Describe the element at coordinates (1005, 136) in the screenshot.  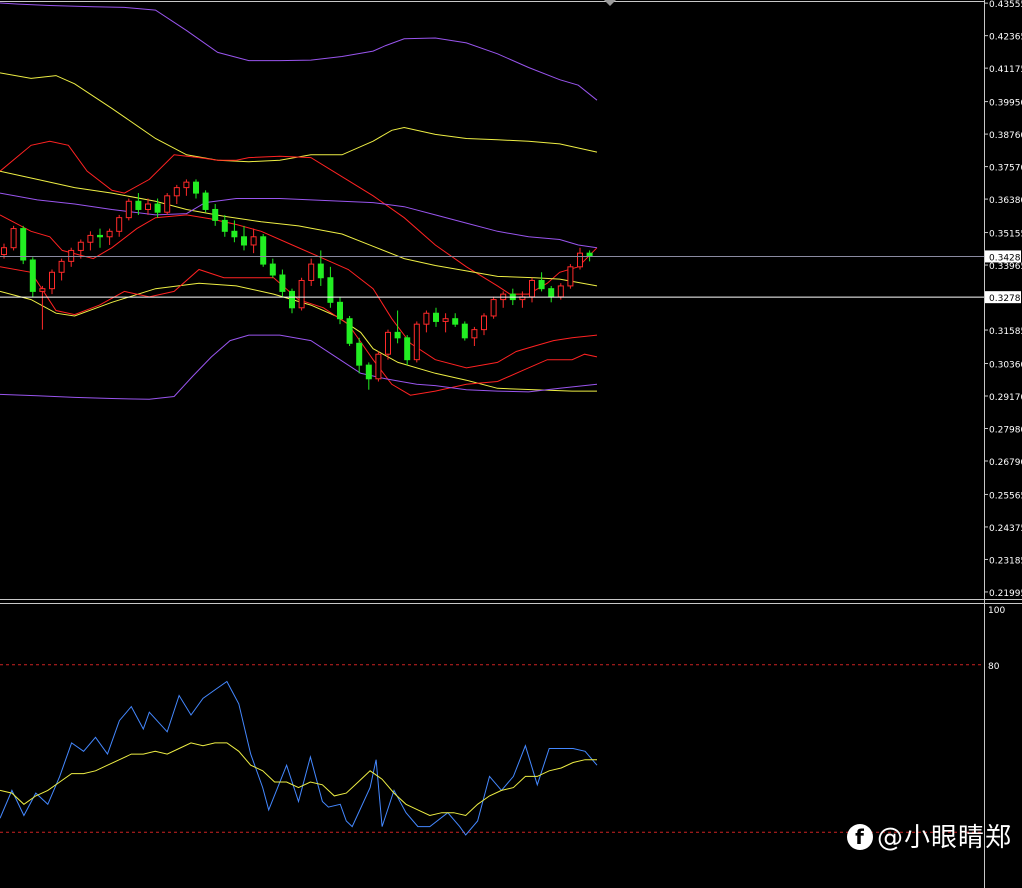
I see `price-tick-label: 0.38760` at that location.